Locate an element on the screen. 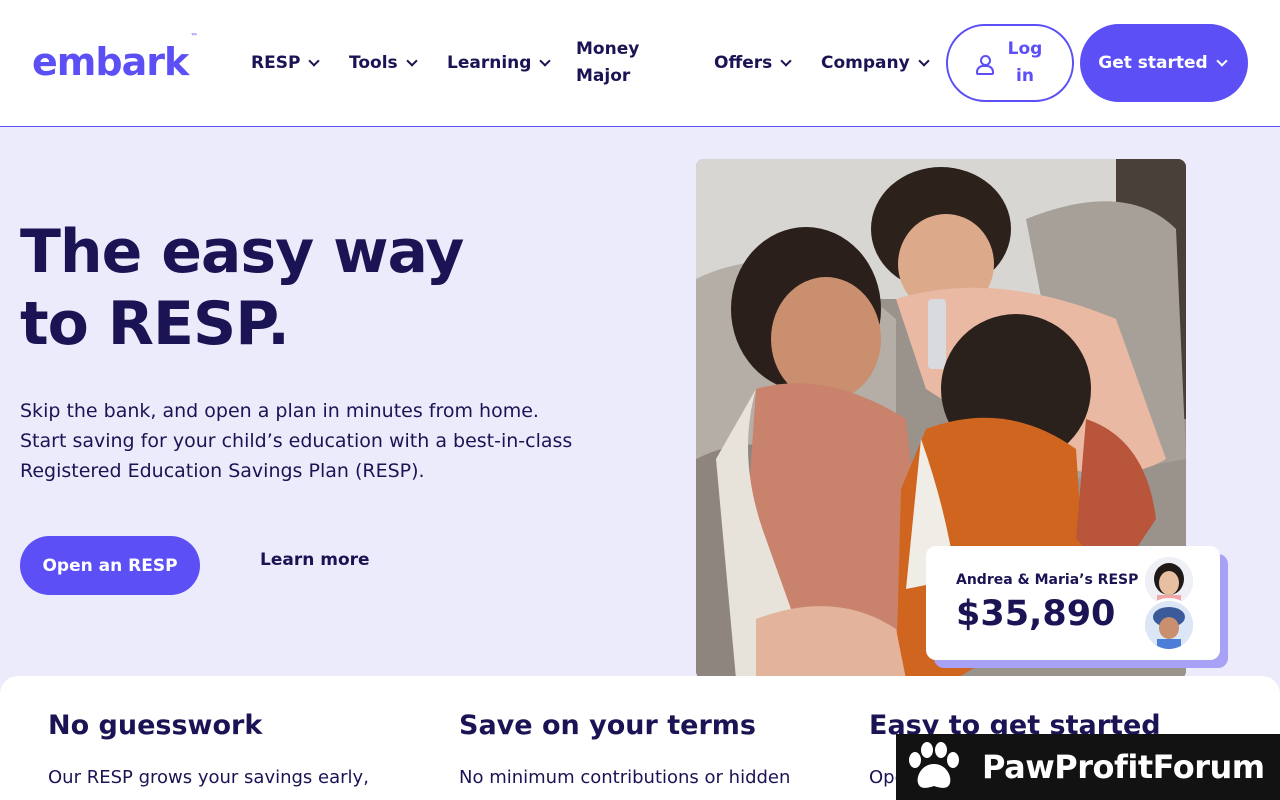  nav-label: Learning is located at coordinates (489, 63).